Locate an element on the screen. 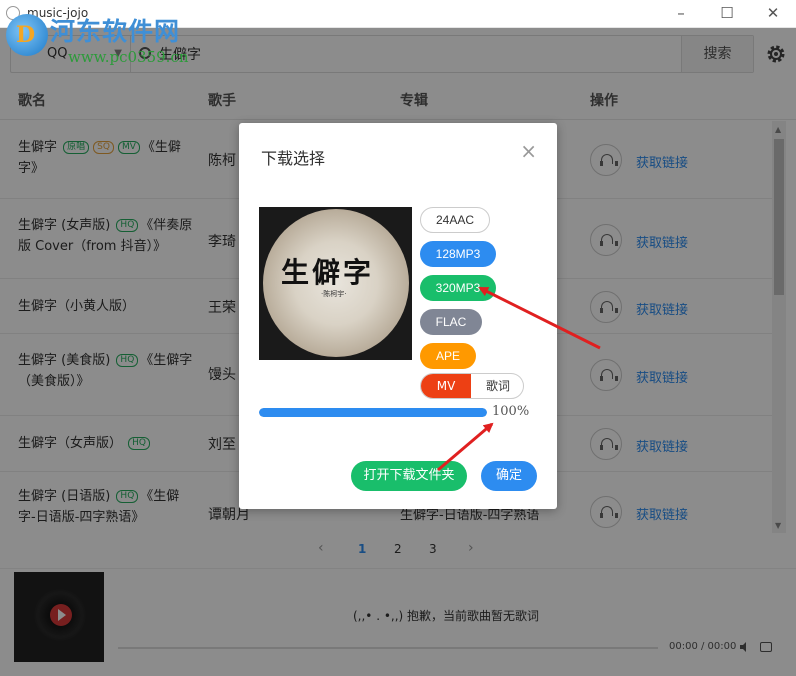  download-progress-bar is located at coordinates (373, 412).